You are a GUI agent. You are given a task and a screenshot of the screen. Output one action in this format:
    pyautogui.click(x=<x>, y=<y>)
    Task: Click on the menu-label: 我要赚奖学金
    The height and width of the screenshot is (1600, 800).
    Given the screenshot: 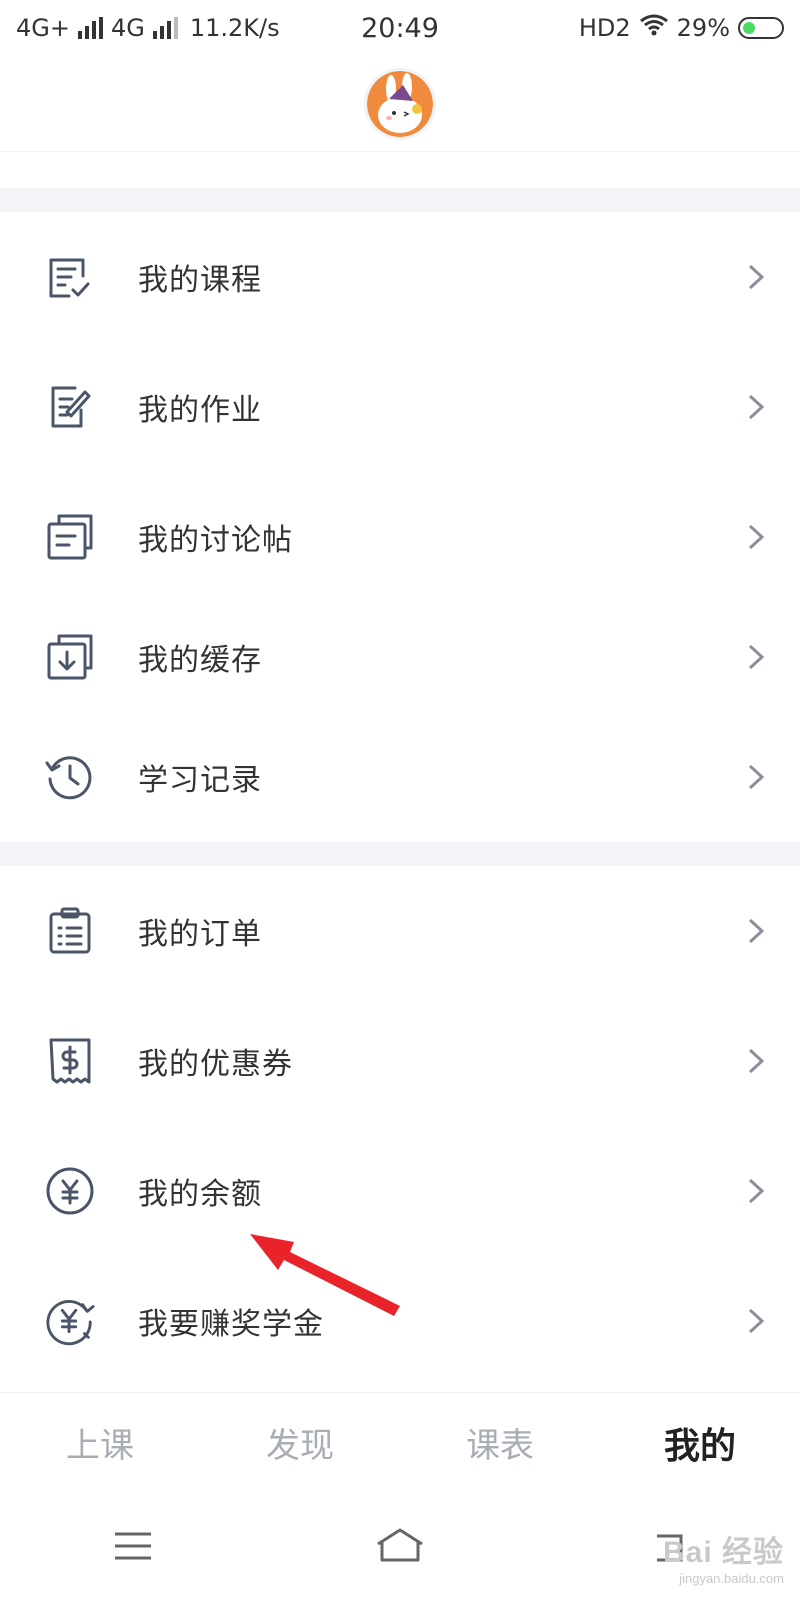 What is the action you would take?
    pyautogui.click(x=231, y=1324)
    